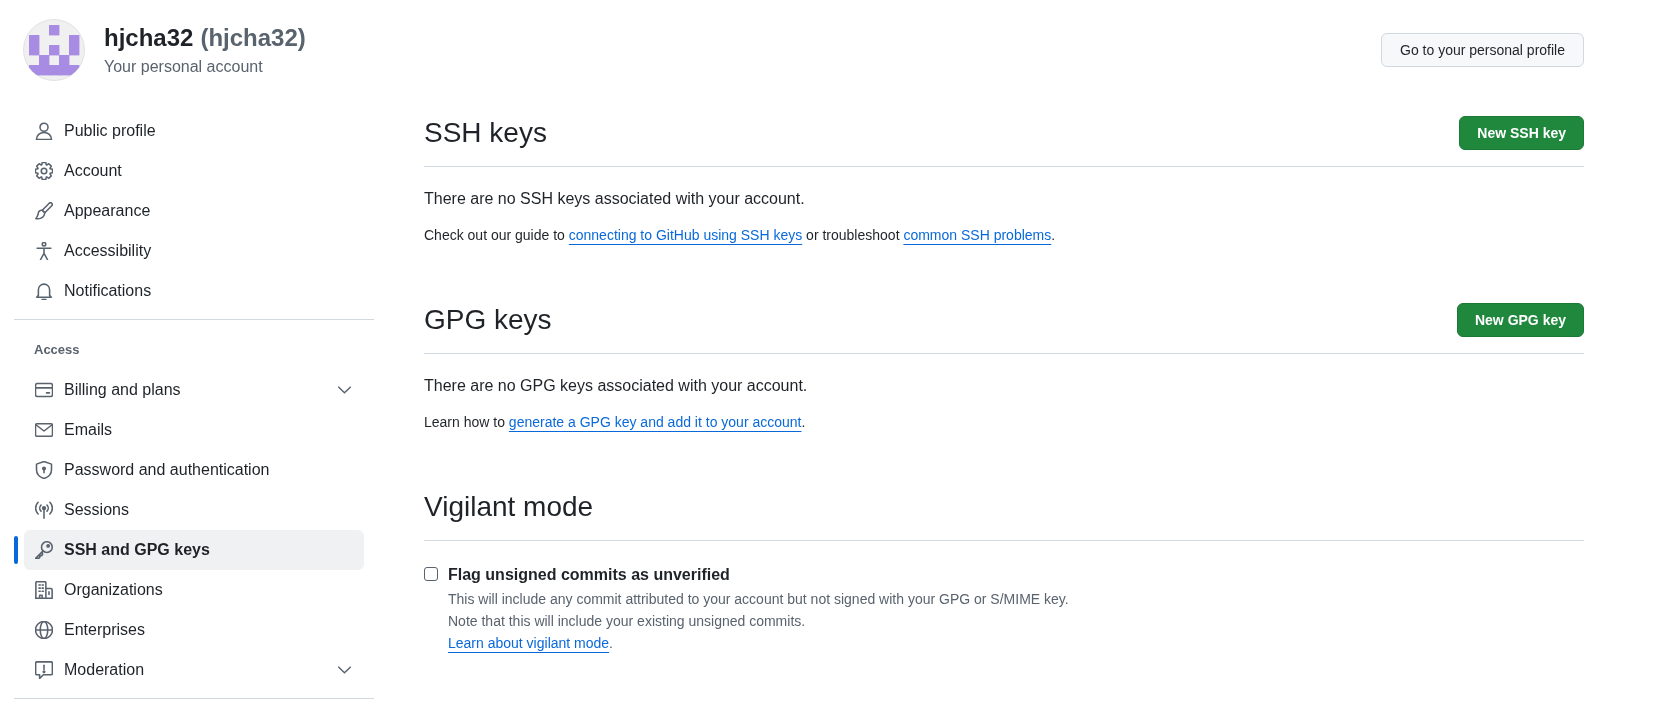  I want to click on section-title: GPG keys, so click(488, 320).